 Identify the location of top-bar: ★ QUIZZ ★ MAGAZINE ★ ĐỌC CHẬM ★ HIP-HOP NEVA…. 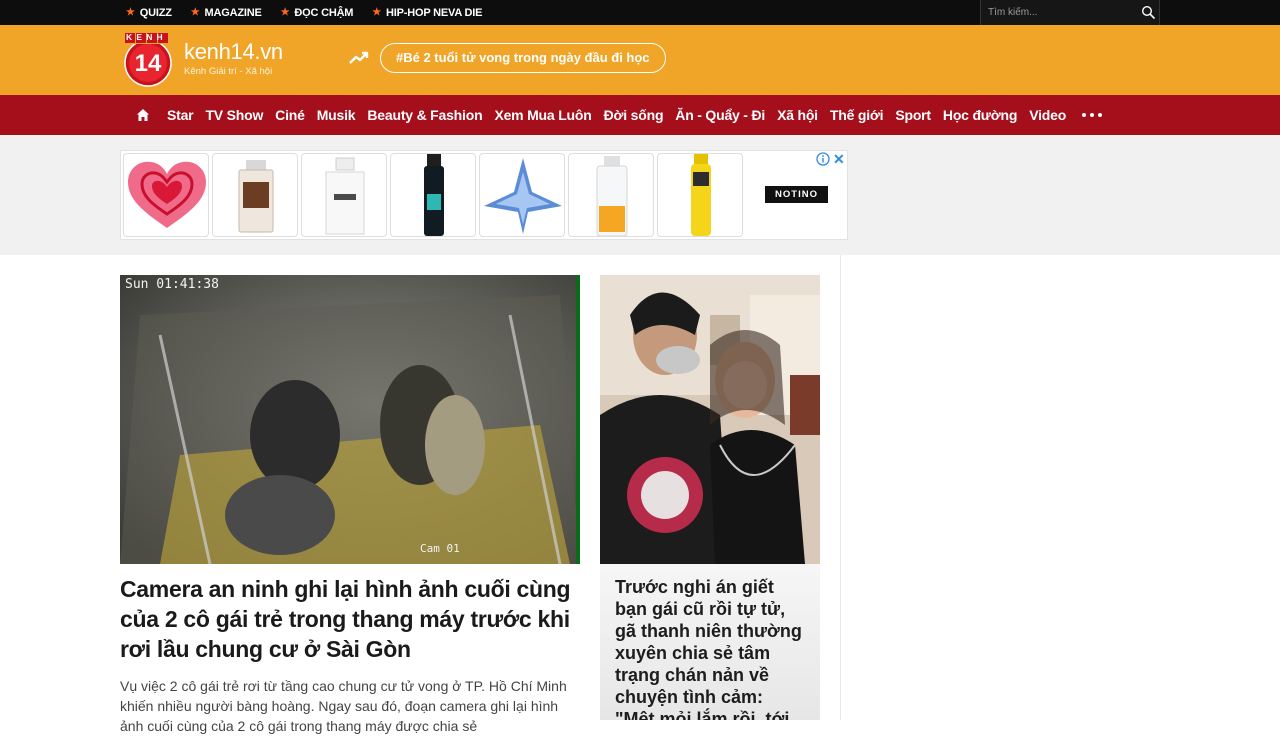
(640, 12).